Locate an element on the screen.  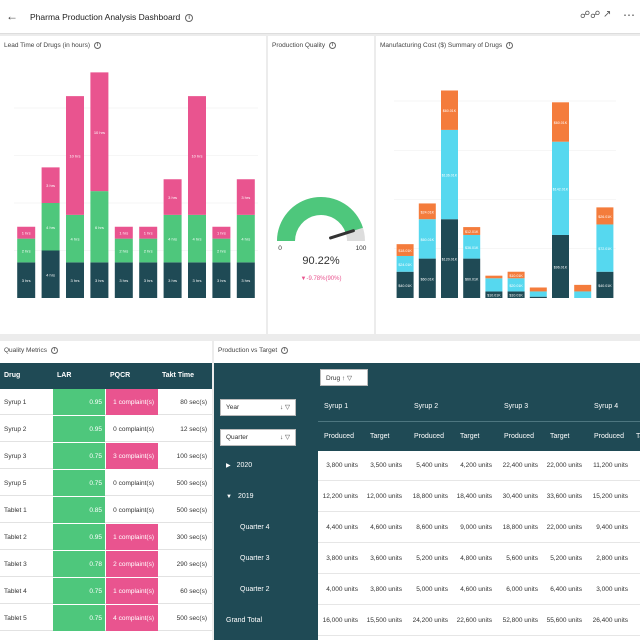
data-label: $136.01K is located at coordinates (450, 176).